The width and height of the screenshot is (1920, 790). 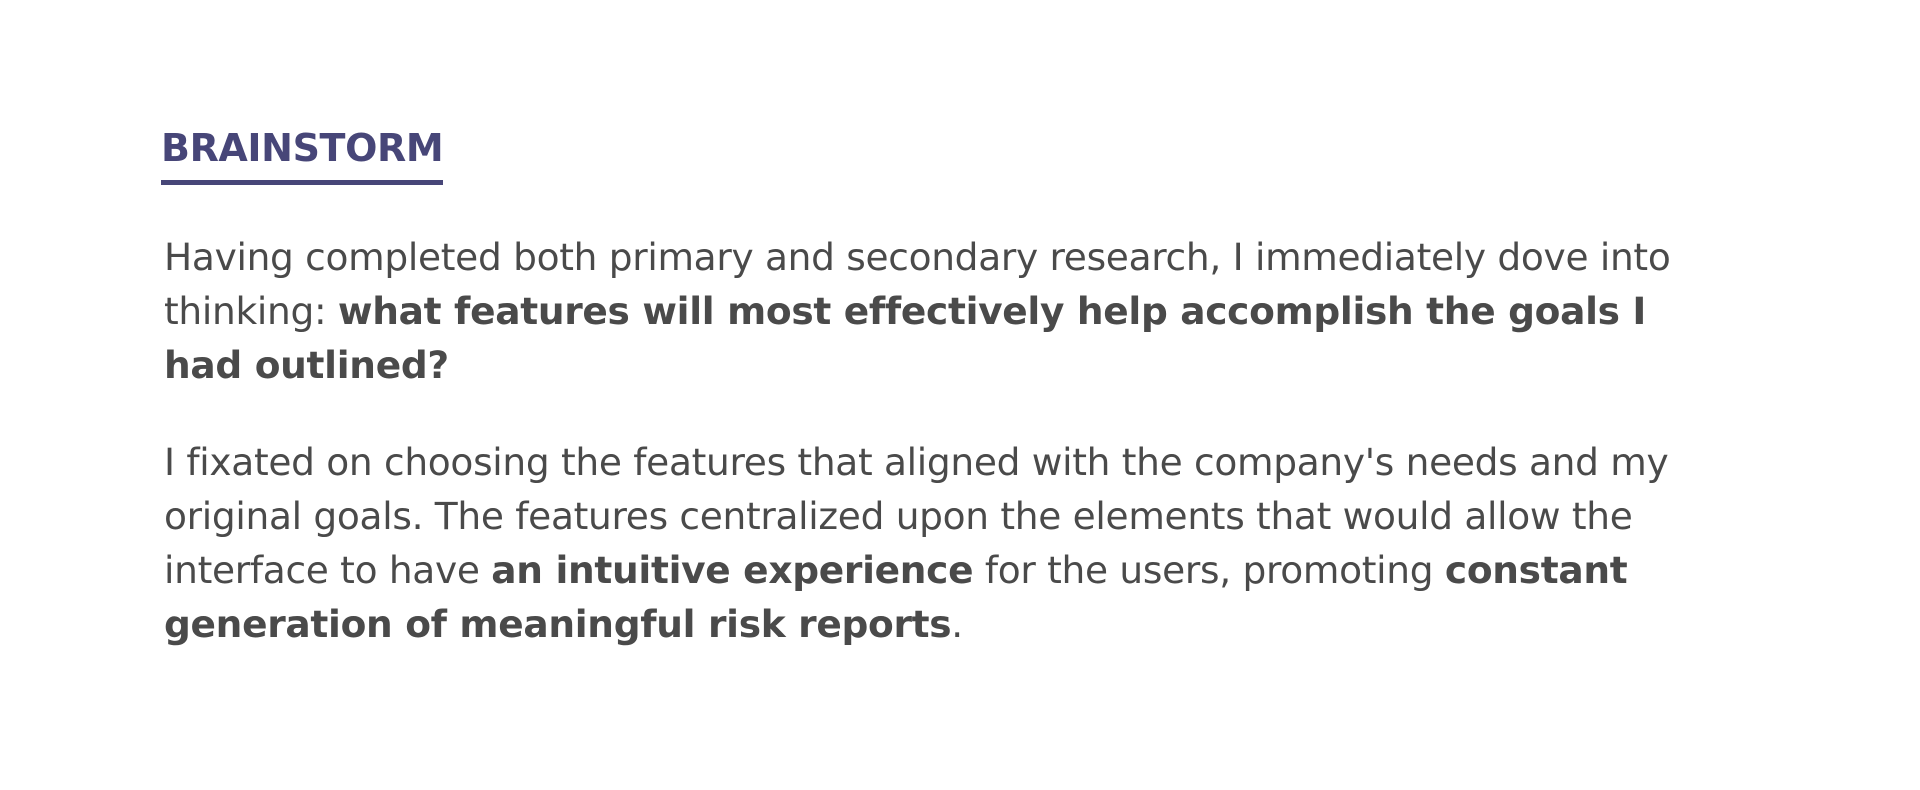 I want to click on paragraph-features-text-2: for the users, promoting, so click(x=1209, y=569).